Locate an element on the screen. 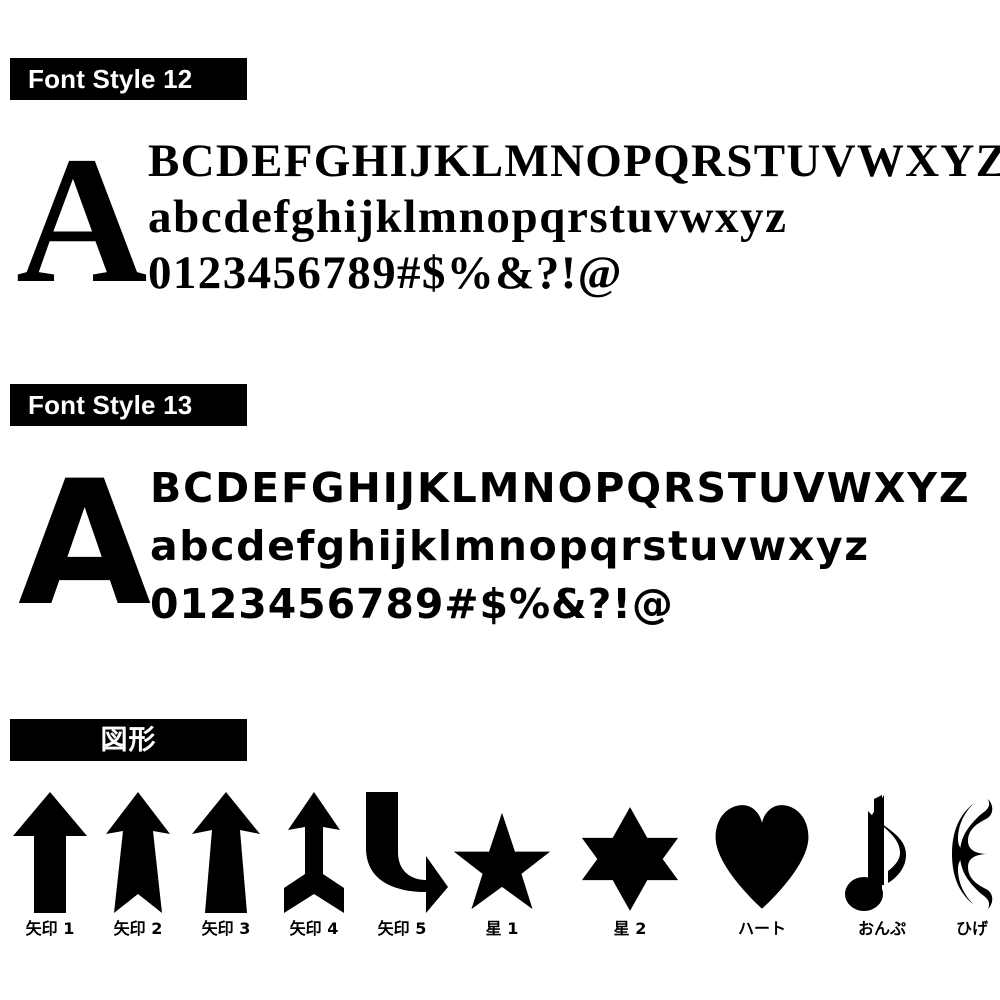  shape-item: 矢印 3 is located at coordinates (226, 873).